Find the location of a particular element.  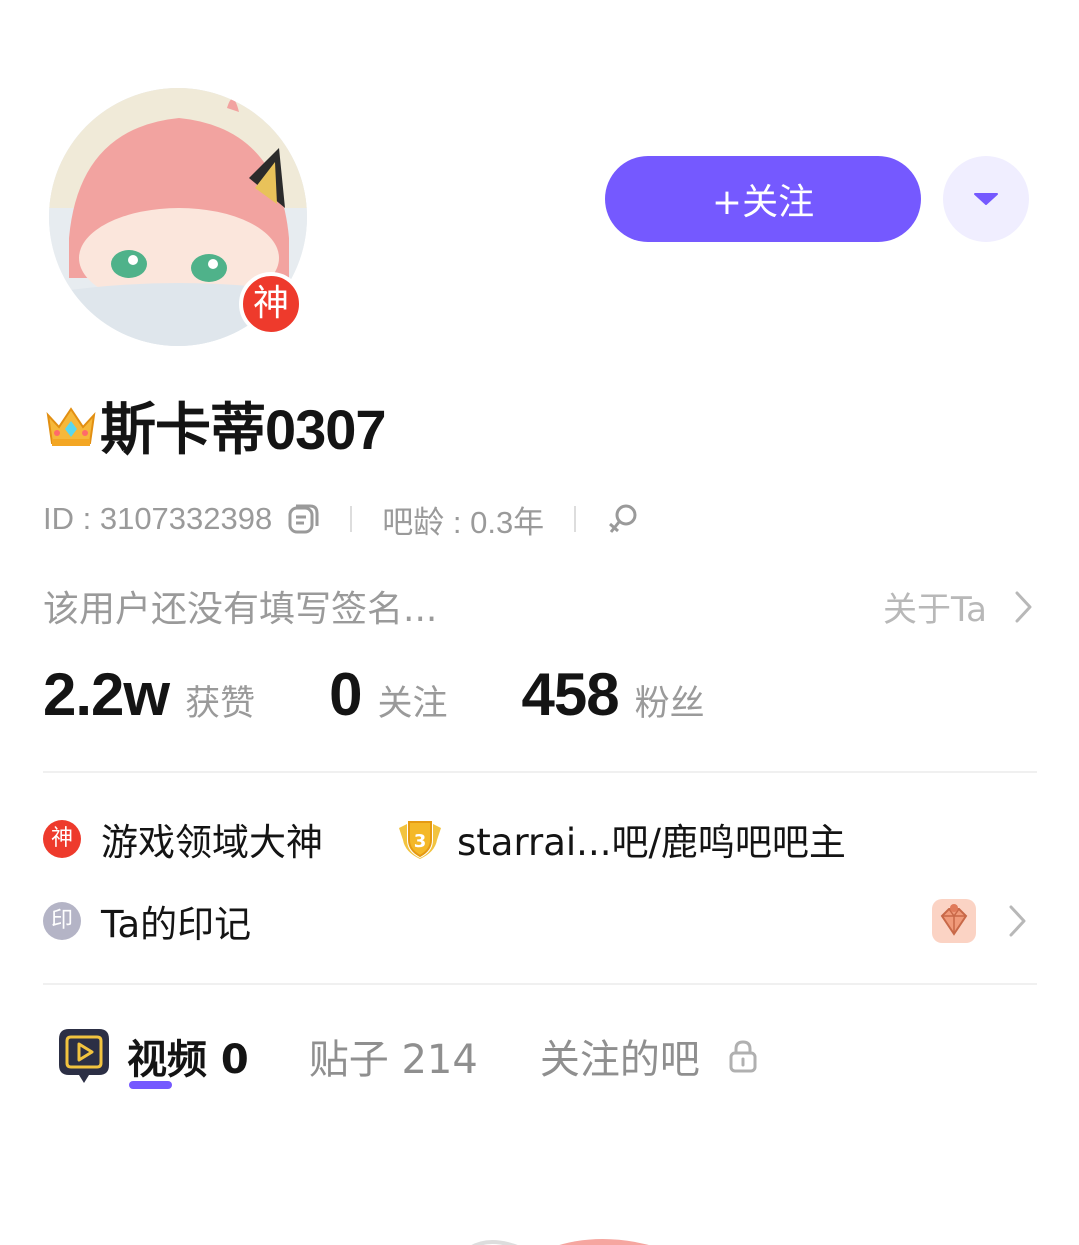

lock-icon is located at coordinates (743, 1056).